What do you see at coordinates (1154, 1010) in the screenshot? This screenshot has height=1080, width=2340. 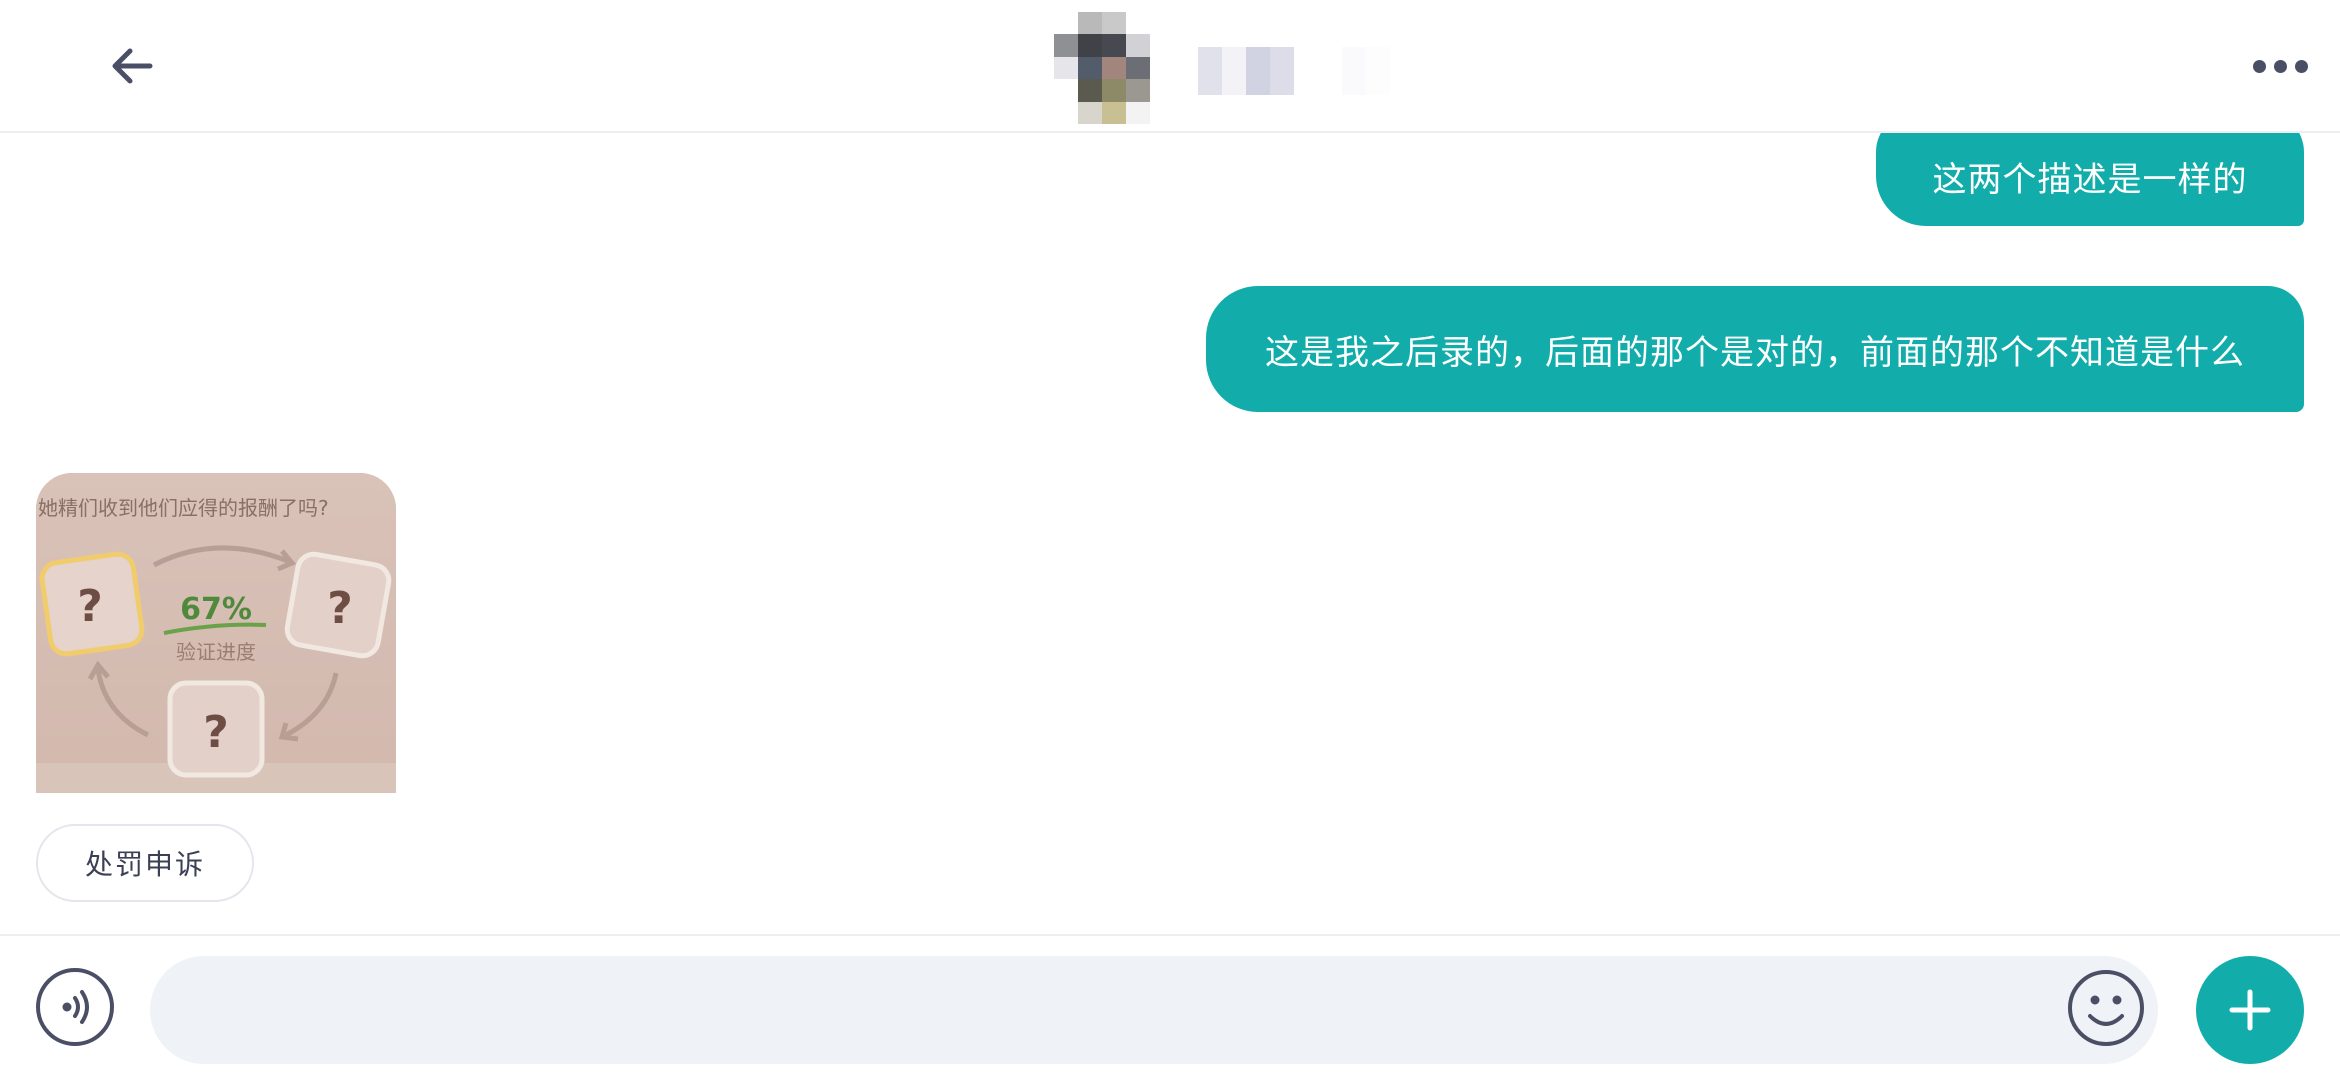 I see `message-input` at bounding box center [1154, 1010].